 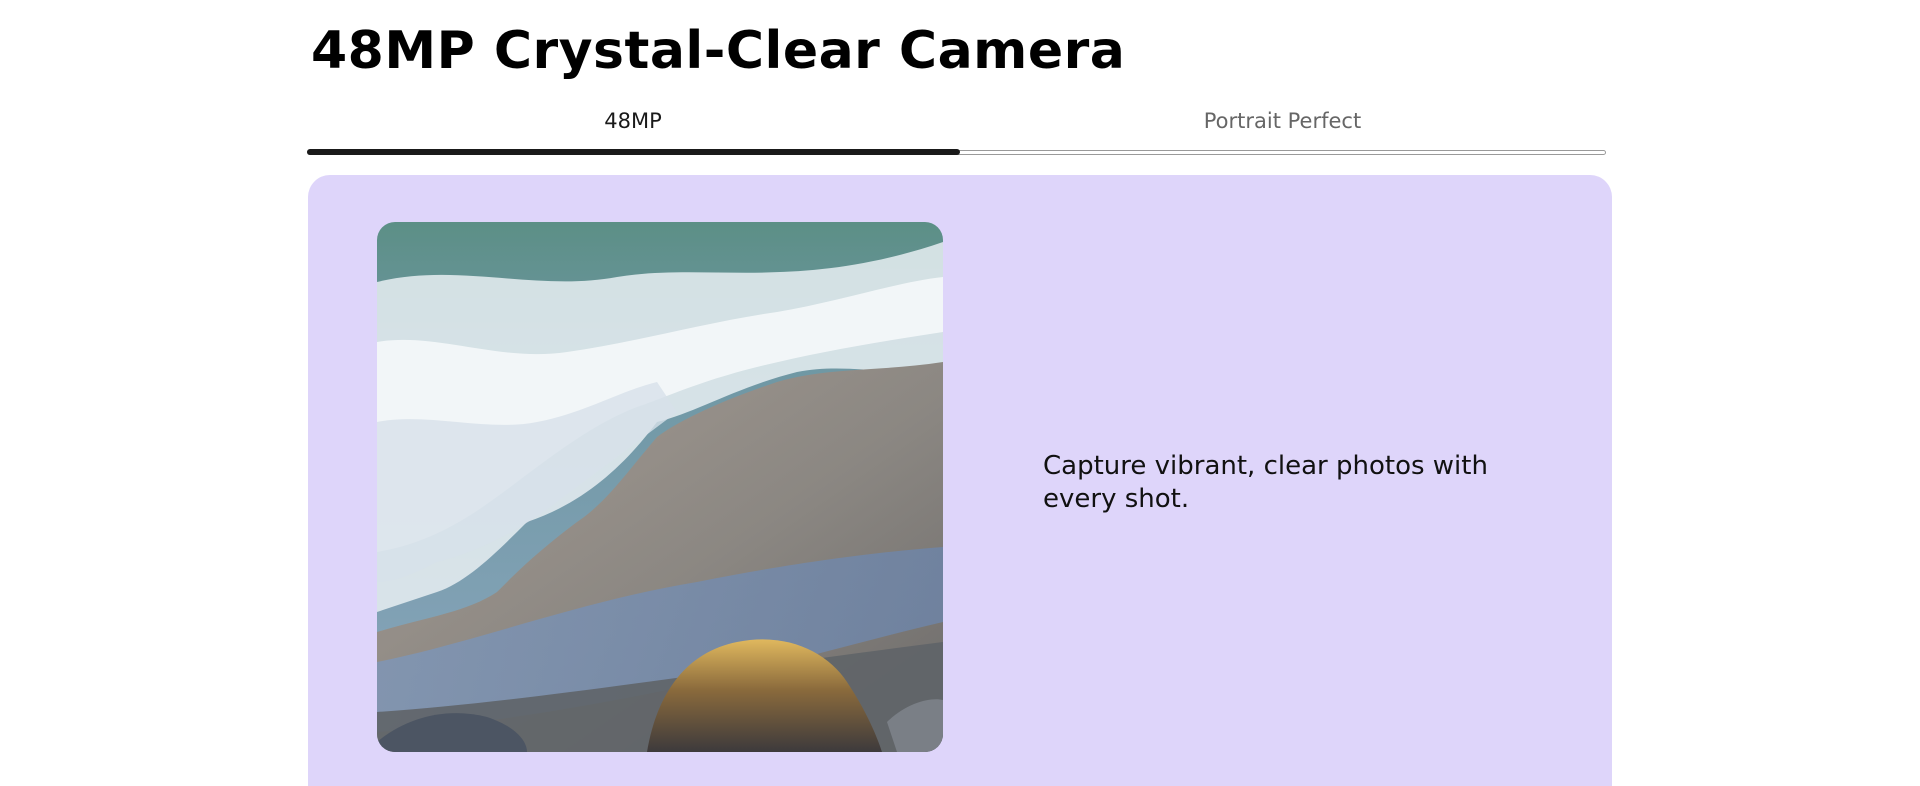 I want to click on tab-list: 48MP Portrait Perfect, so click(x=956, y=128).